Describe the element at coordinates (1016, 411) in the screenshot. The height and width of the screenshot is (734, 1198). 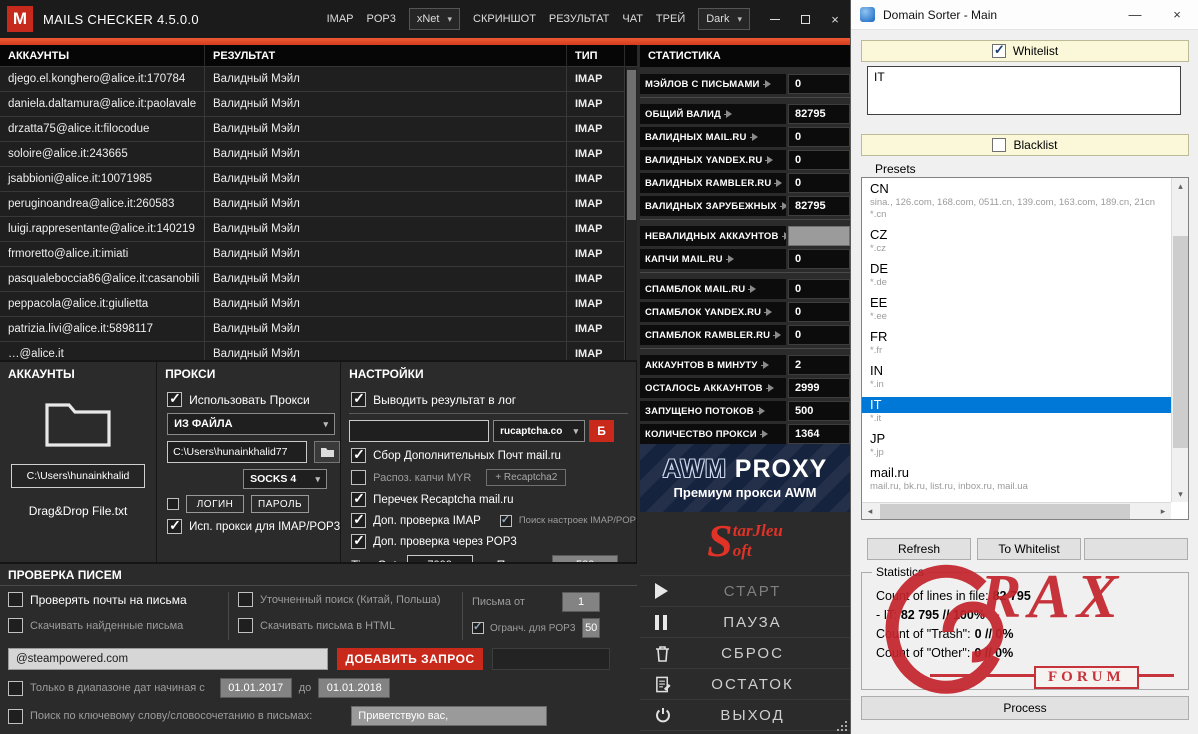
I see `preset-item: IT *.it` at that location.